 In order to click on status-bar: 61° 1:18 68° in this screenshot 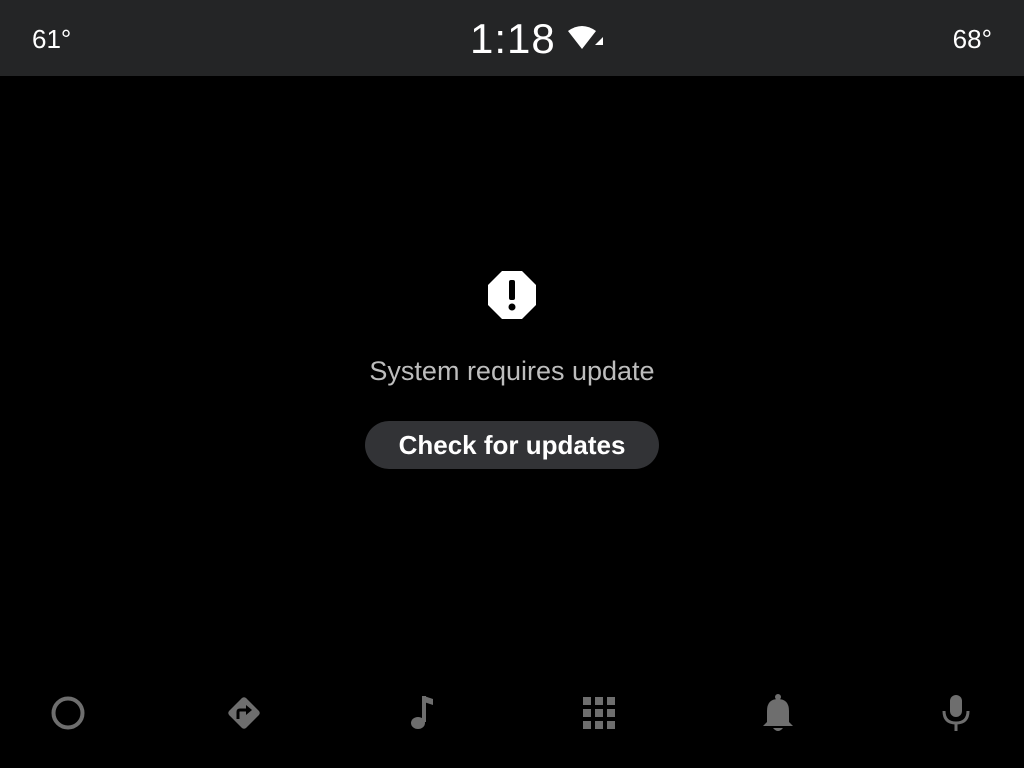, I will do `click(512, 38)`.